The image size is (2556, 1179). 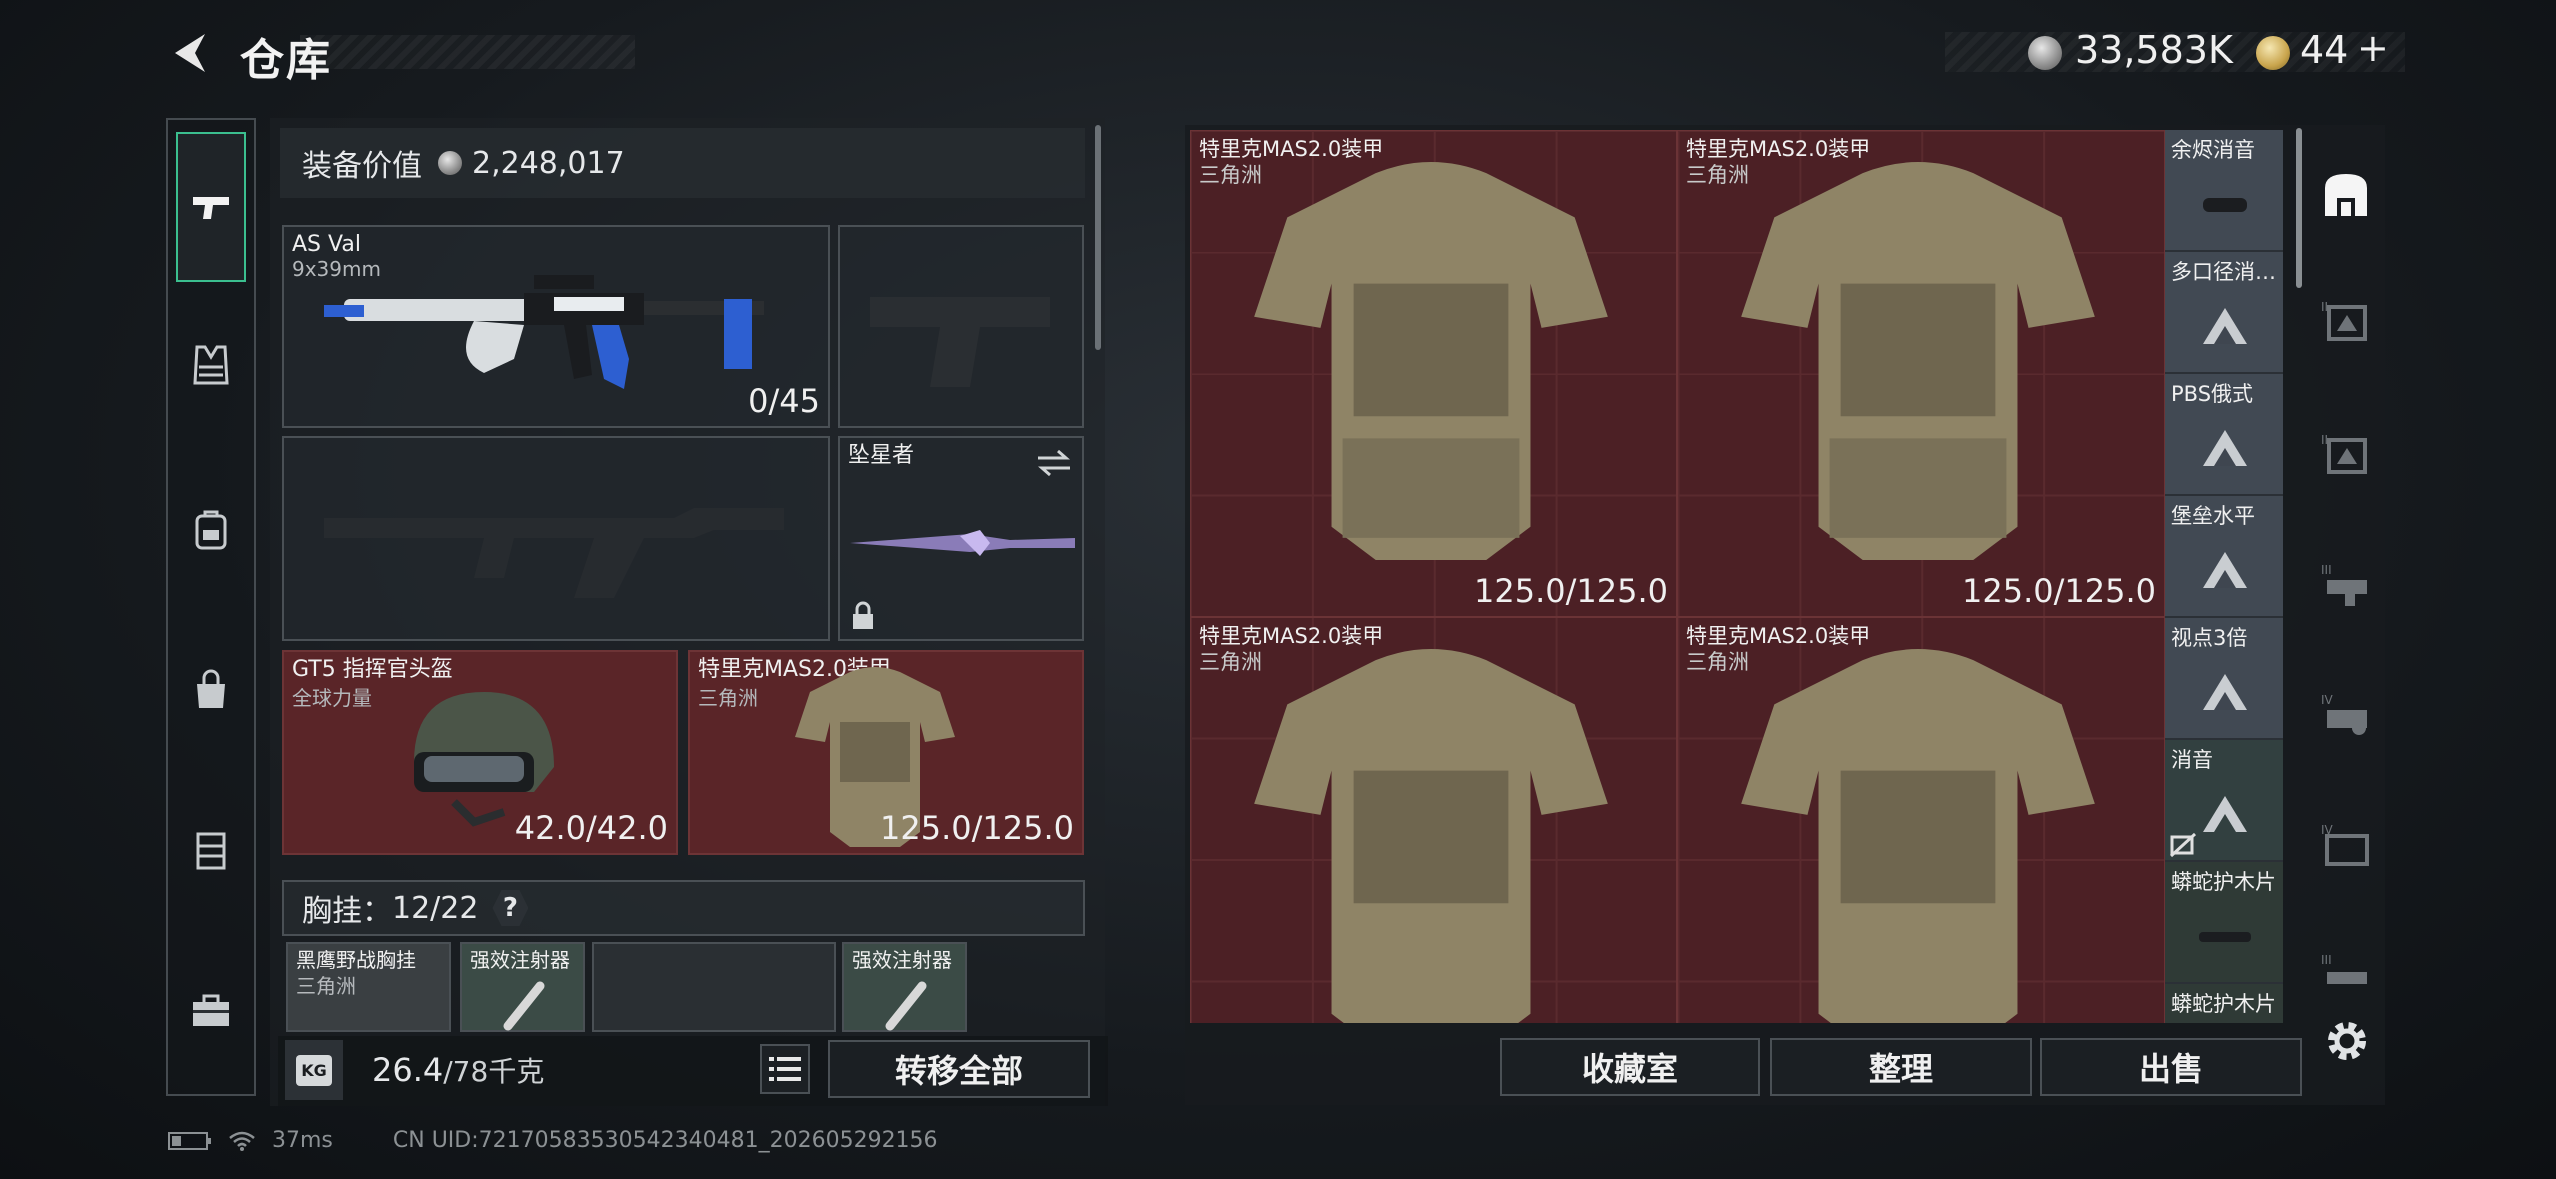 What do you see at coordinates (682, 163) in the screenshot?
I see `equipment-value-bar: 装备价值 2,248,017` at bounding box center [682, 163].